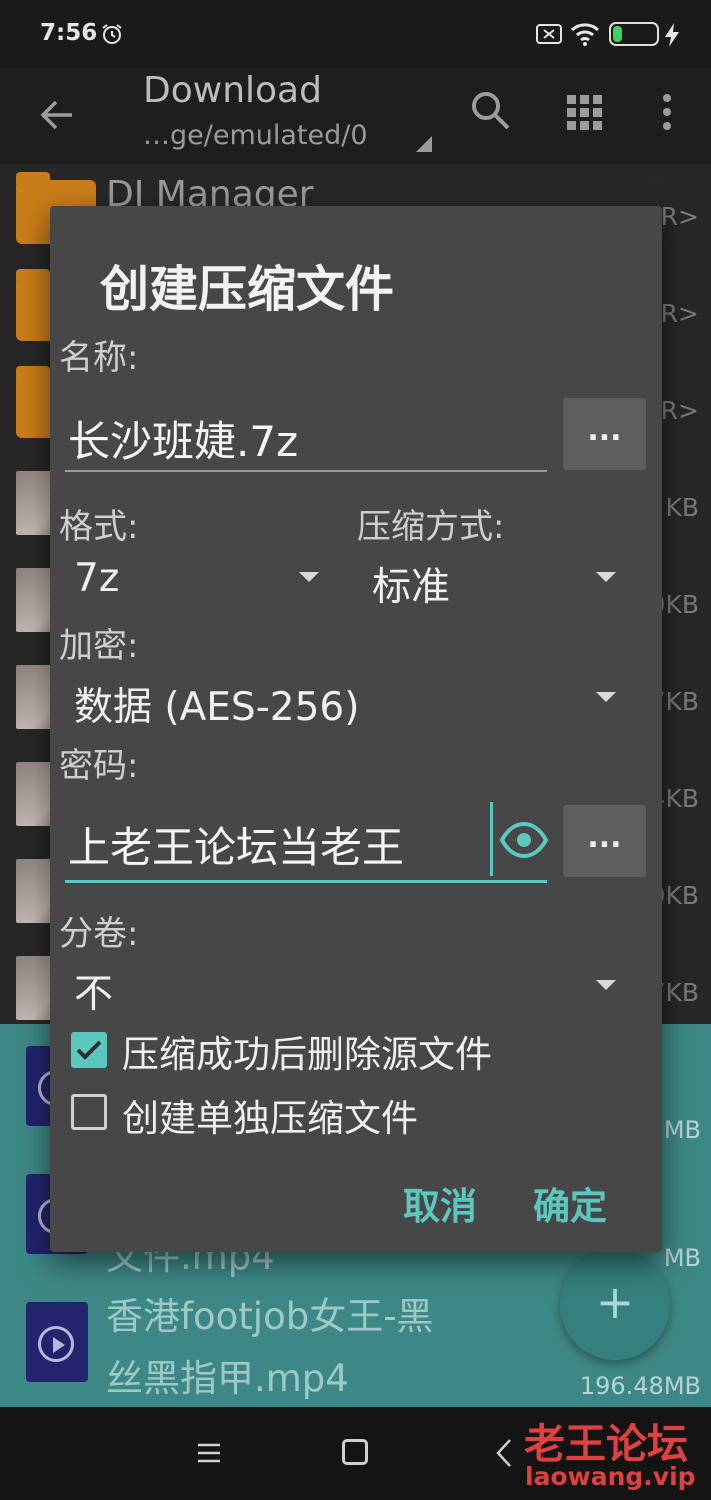 Image resolution: width=711 pixels, height=1500 pixels. Describe the element at coordinates (270, 1115) in the screenshot. I see `separate-archive-label: 创建单独压缩文件` at that location.